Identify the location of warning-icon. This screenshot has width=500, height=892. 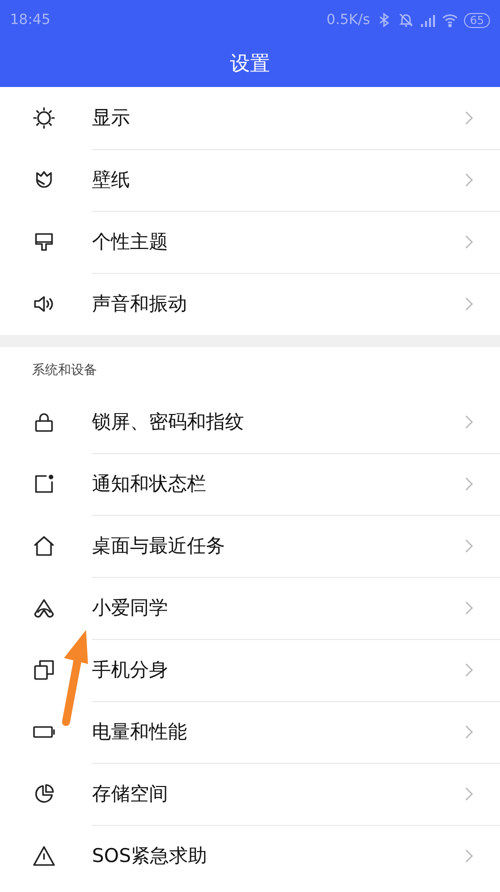
(44, 856).